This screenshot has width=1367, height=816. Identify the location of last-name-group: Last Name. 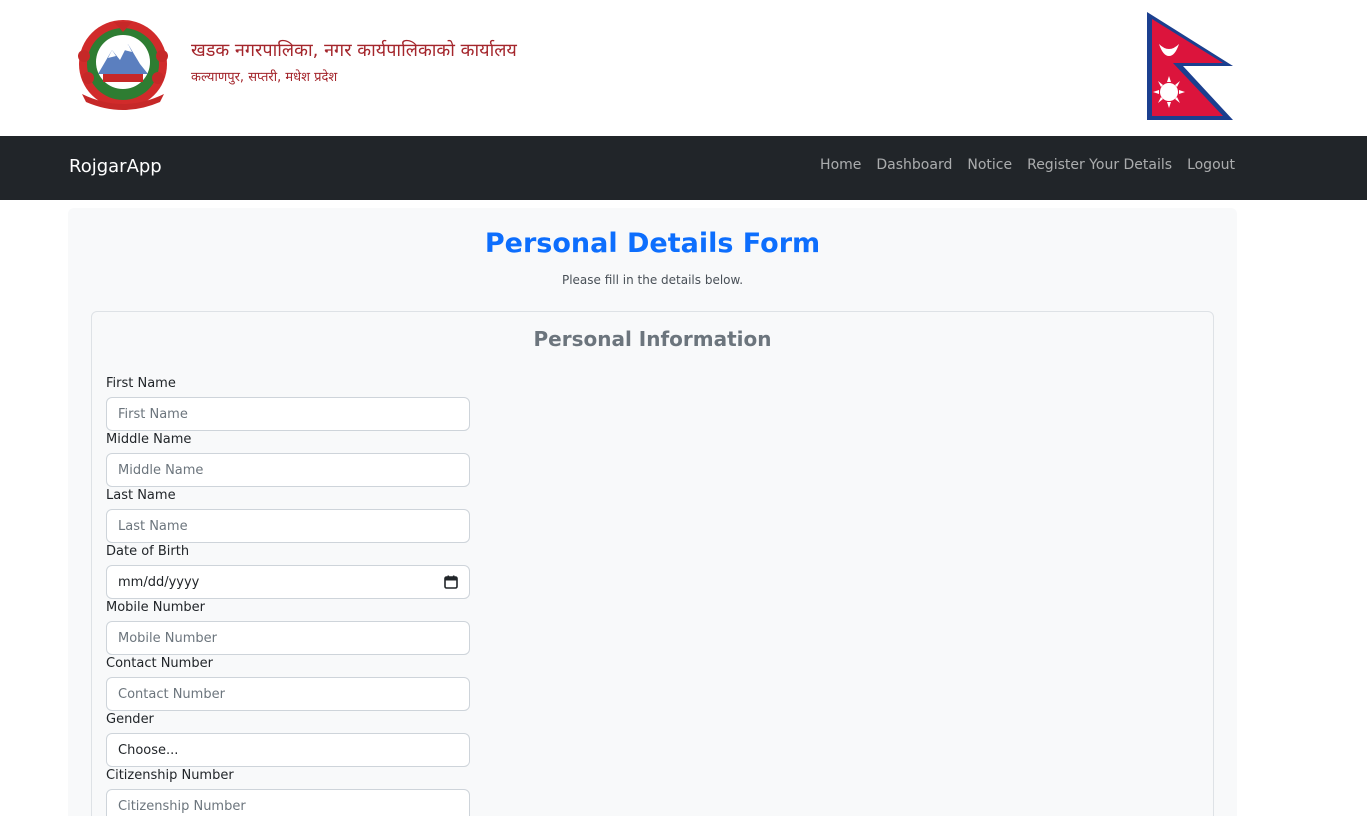
(288, 515).